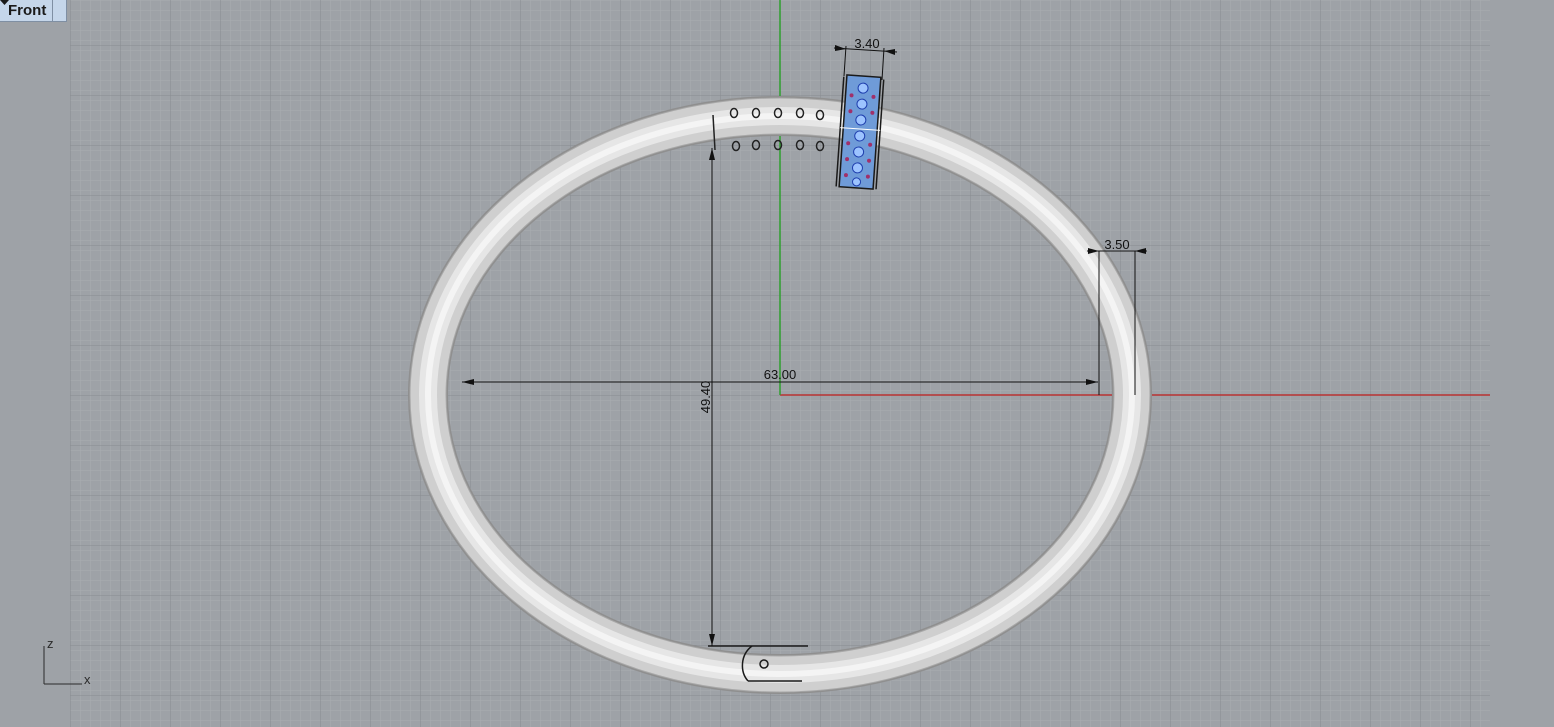  Describe the element at coordinates (50, 643) in the screenshot. I see `axis-label-z: z` at that location.